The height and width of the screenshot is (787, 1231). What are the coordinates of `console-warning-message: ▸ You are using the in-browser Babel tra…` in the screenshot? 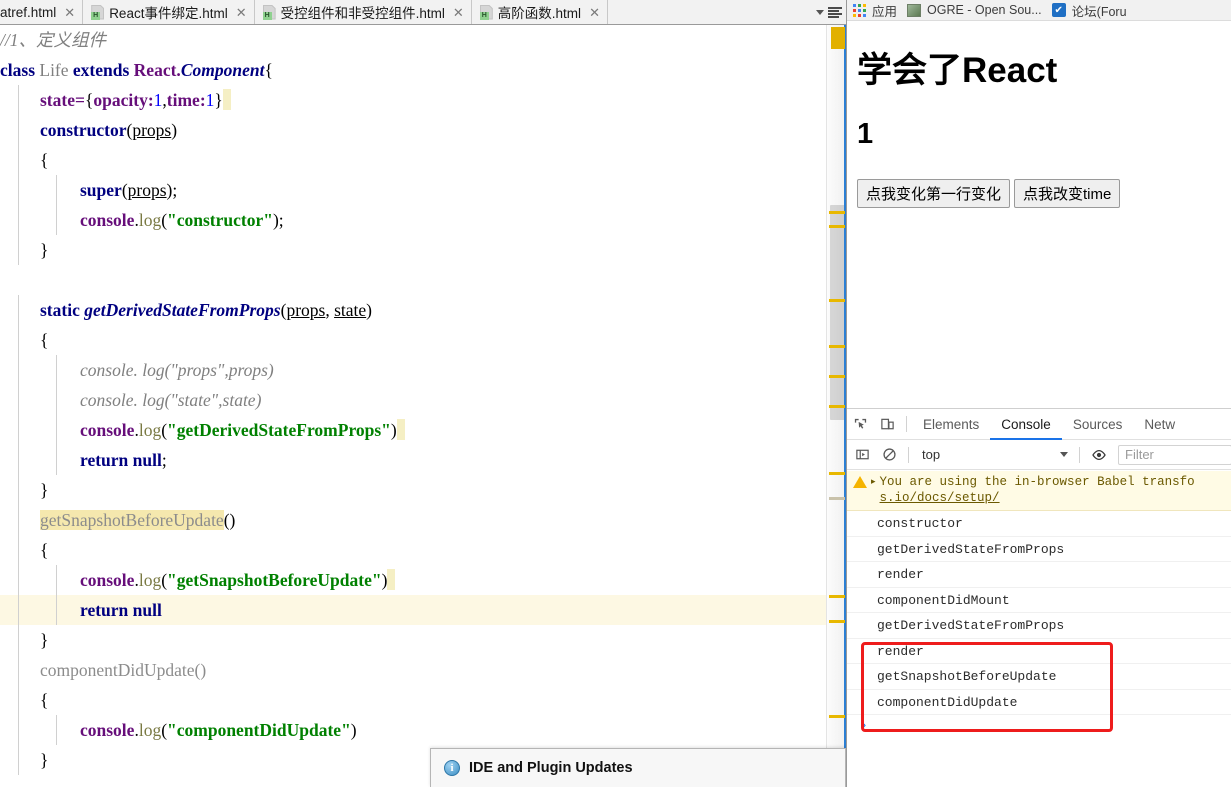 It's located at (1039, 491).